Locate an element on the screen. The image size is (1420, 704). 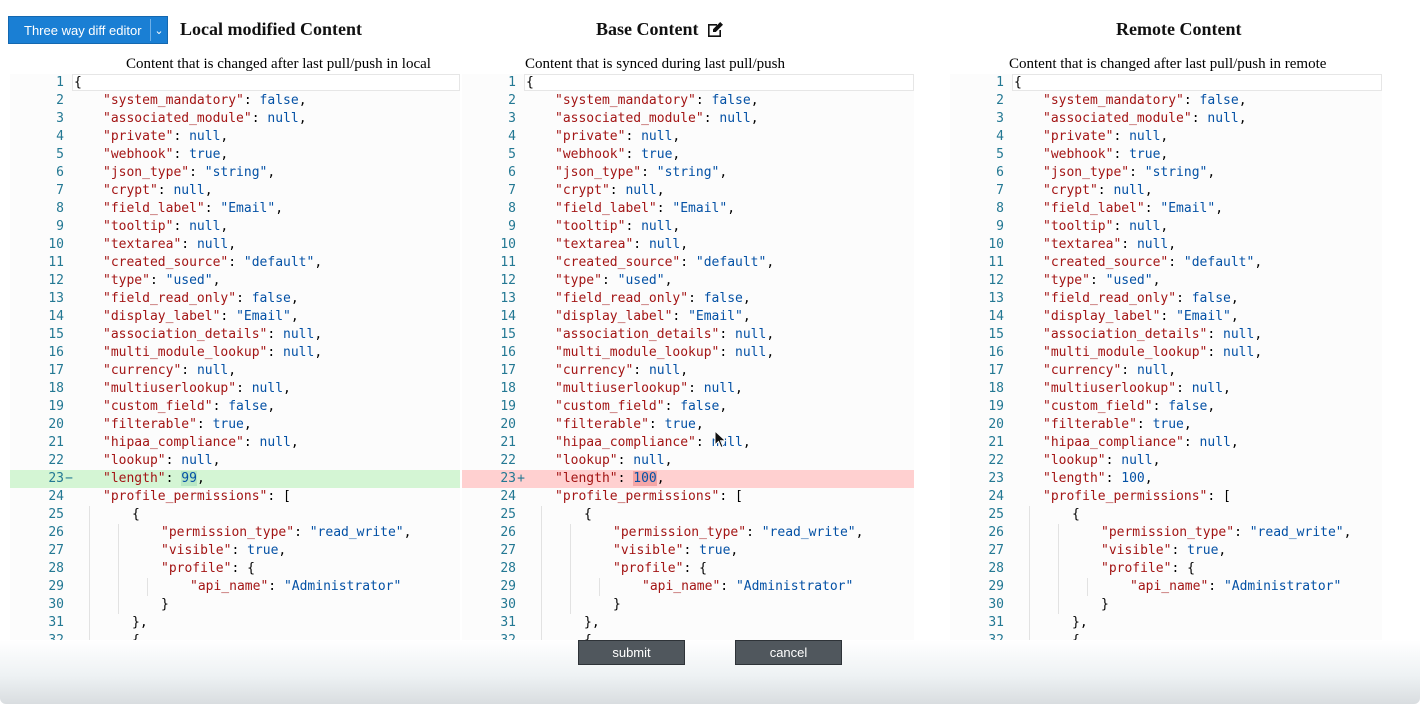
submit-button: submit is located at coordinates (631, 652).